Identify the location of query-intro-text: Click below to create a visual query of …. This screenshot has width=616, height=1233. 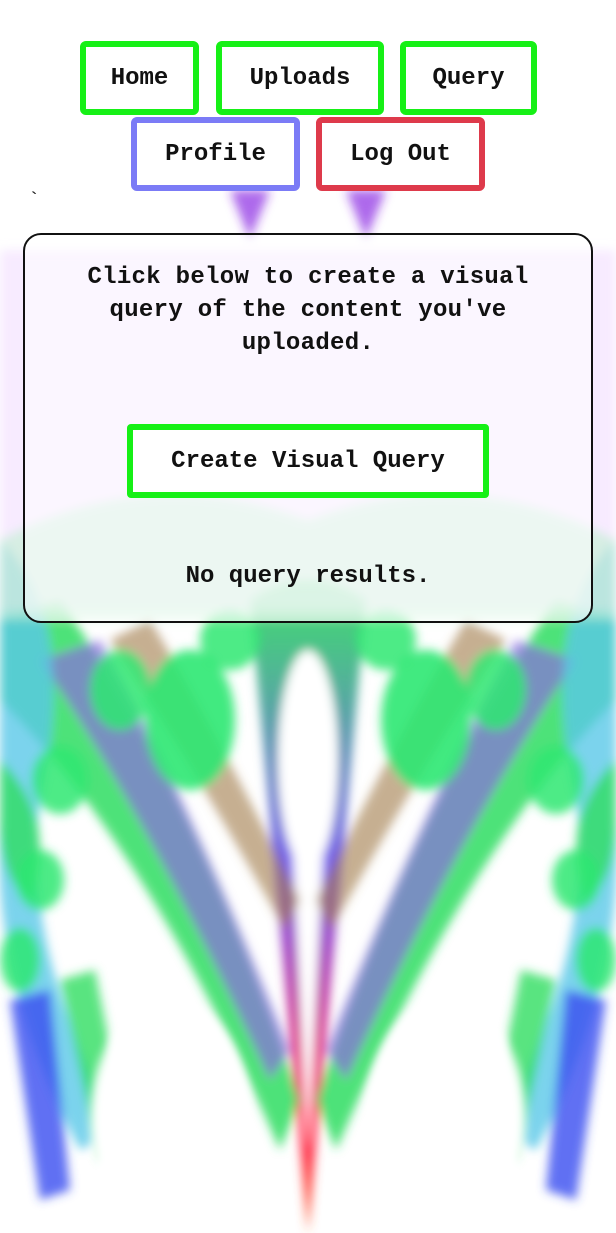
(308, 310).